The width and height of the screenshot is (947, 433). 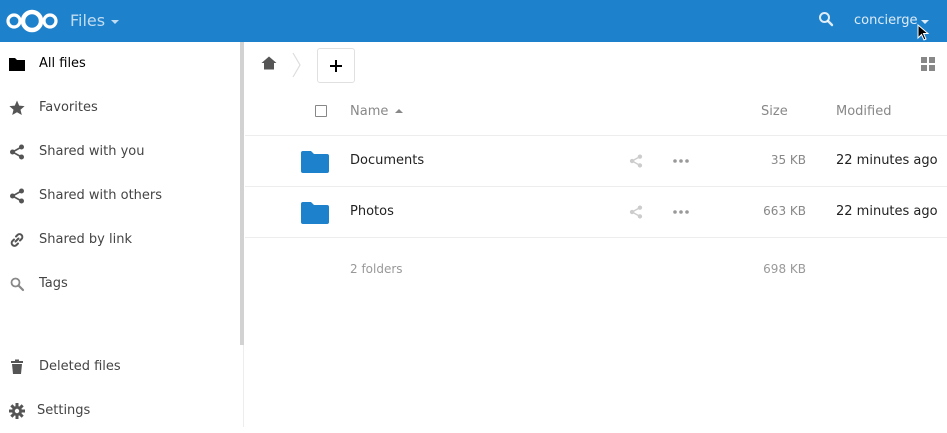 What do you see at coordinates (321, 111) in the screenshot?
I see `select-all-checkbox` at bounding box center [321, 111].